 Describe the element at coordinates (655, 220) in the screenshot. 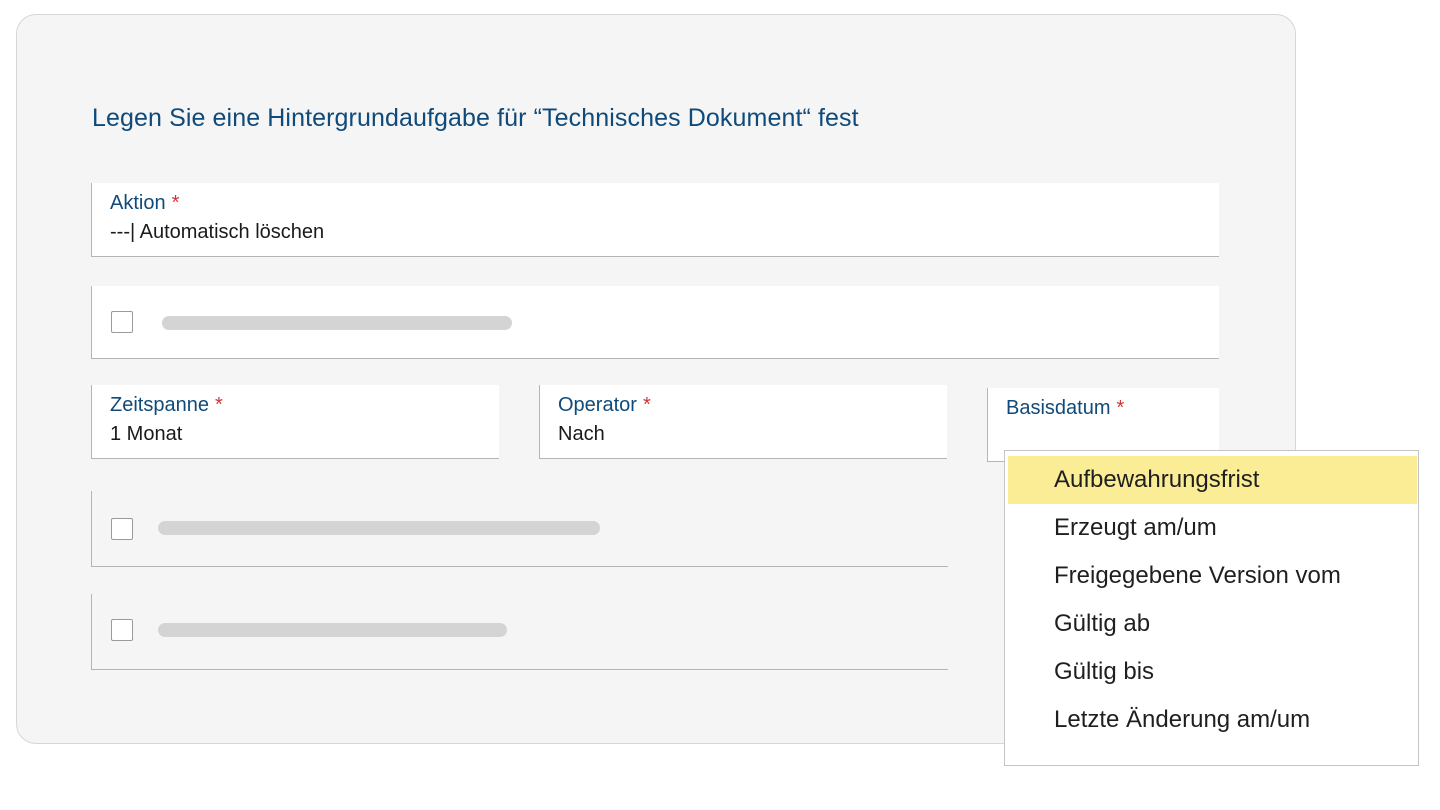

I see `aktion-field: Aktion * ---| Automatisch löschen` at that location.